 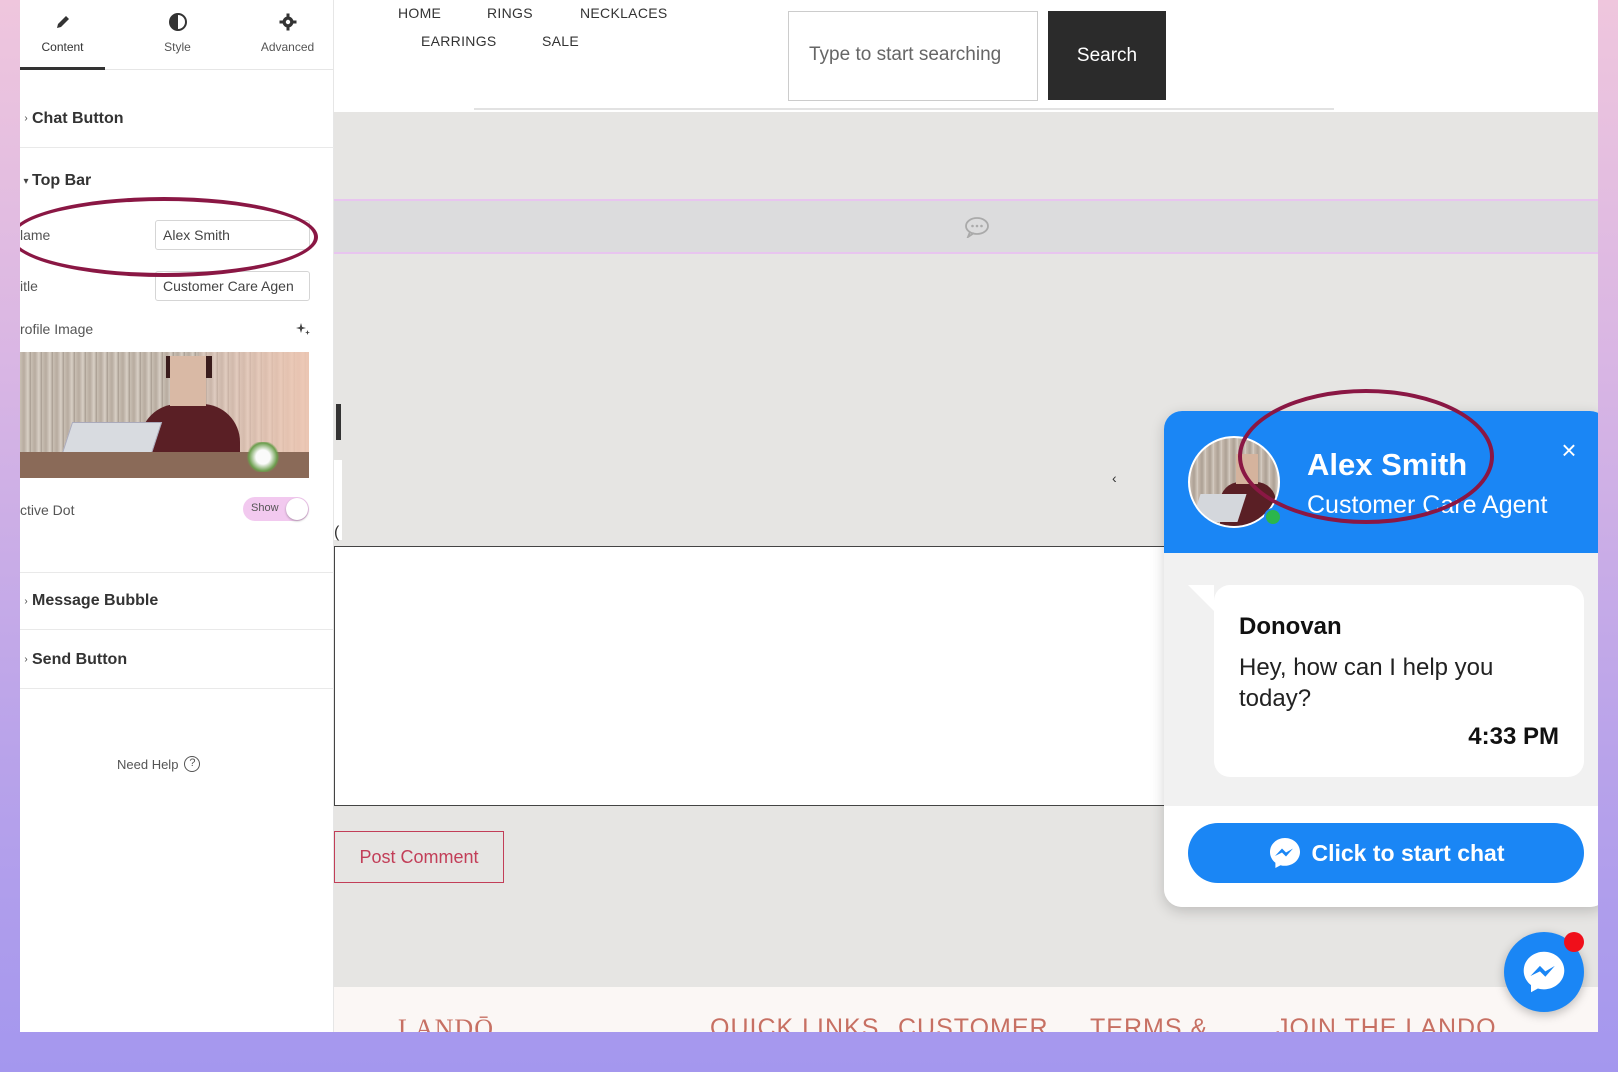 I want to click on tab-content: Content, so click(x=62, y=35).